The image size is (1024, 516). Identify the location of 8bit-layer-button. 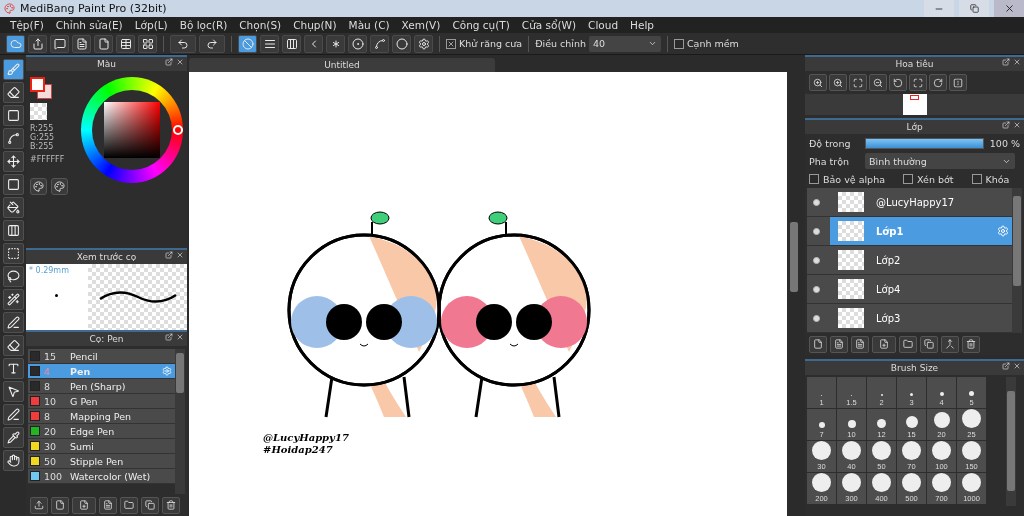
(839, 344).